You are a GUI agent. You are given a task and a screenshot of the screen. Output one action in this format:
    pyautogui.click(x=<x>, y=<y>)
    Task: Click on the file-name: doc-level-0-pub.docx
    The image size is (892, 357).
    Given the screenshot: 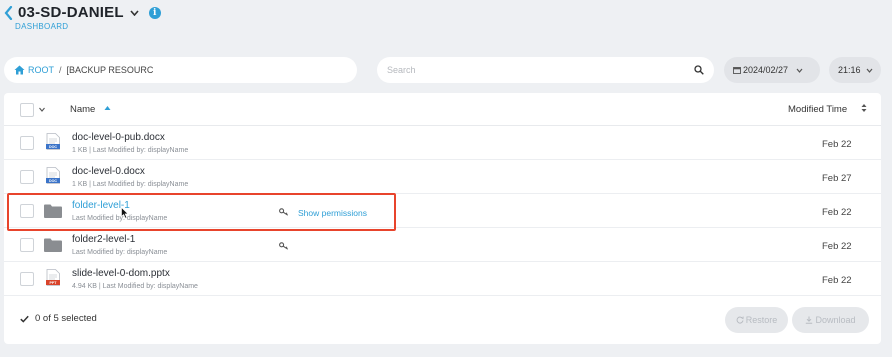 What is the action you would take?
    pyautogui.click(x=118, y=137)
    